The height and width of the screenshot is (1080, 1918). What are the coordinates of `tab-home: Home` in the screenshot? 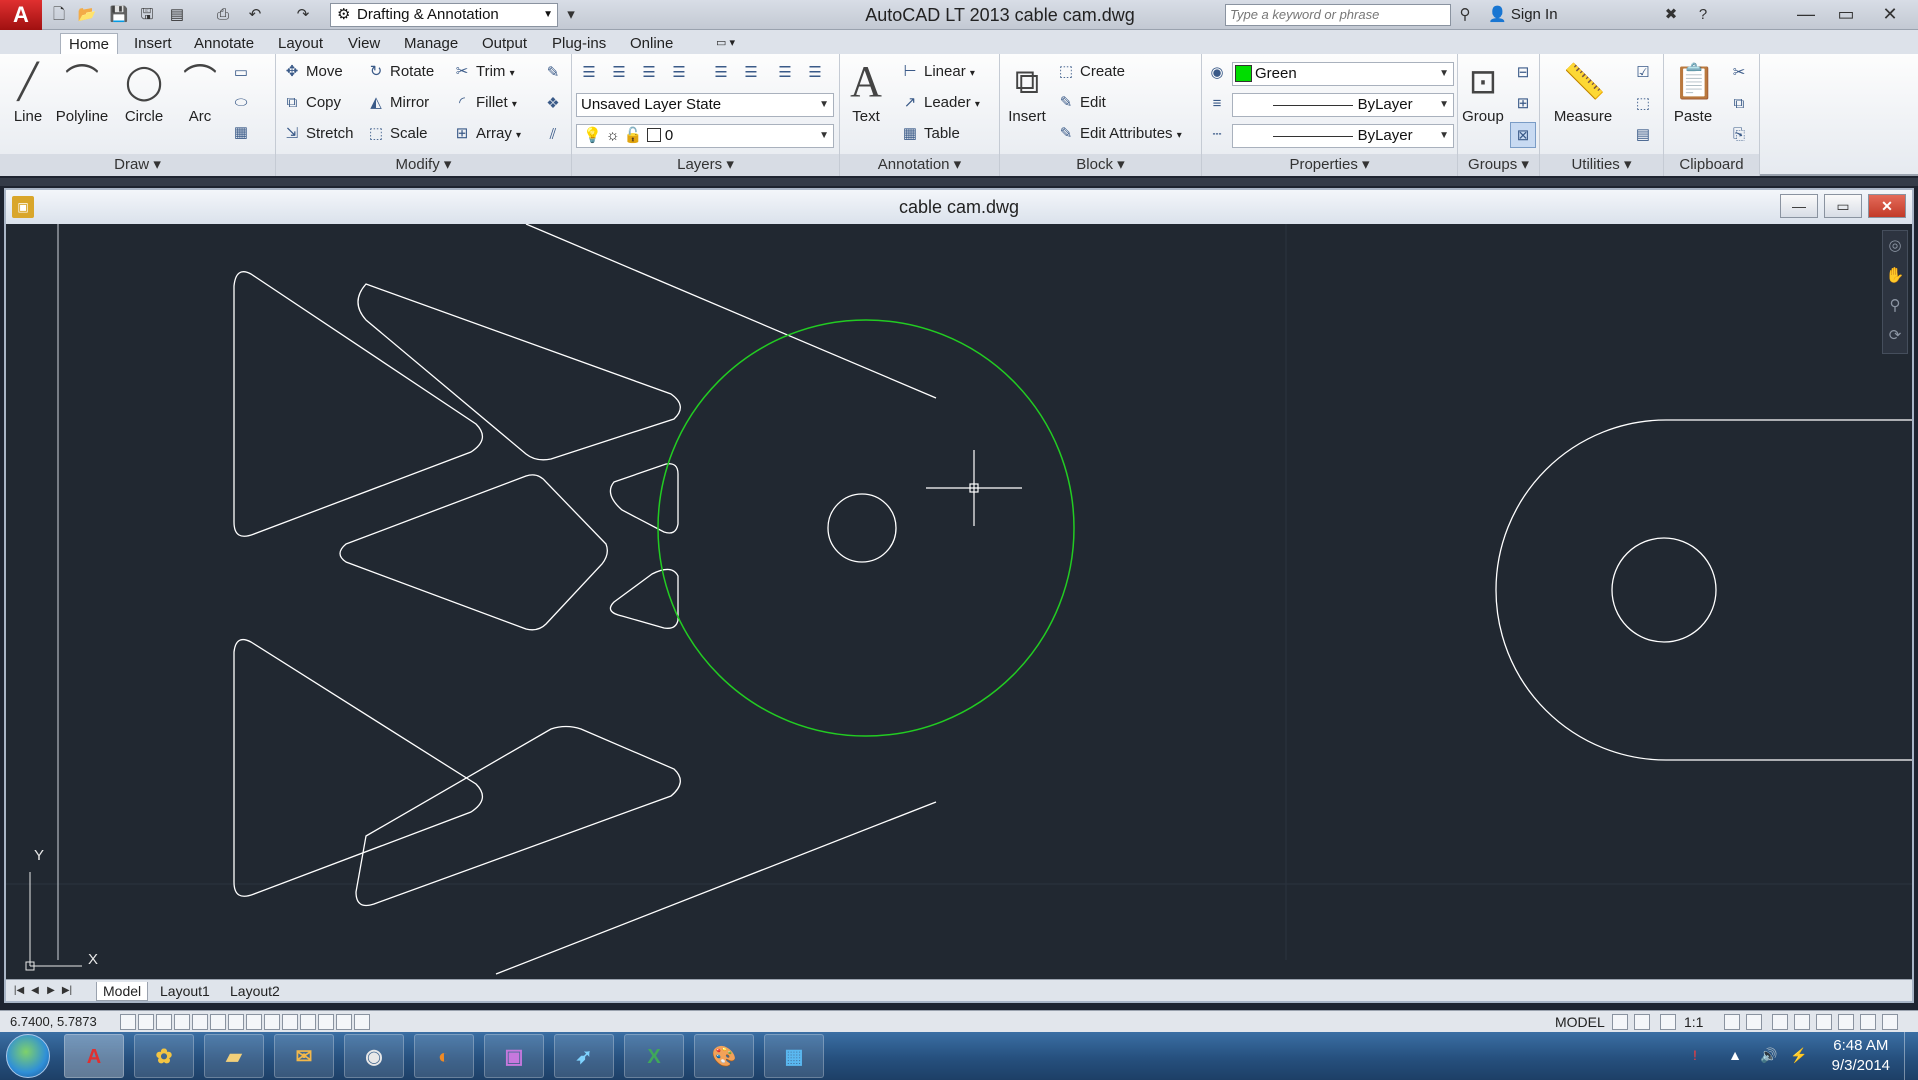 It's located at (89, 43).